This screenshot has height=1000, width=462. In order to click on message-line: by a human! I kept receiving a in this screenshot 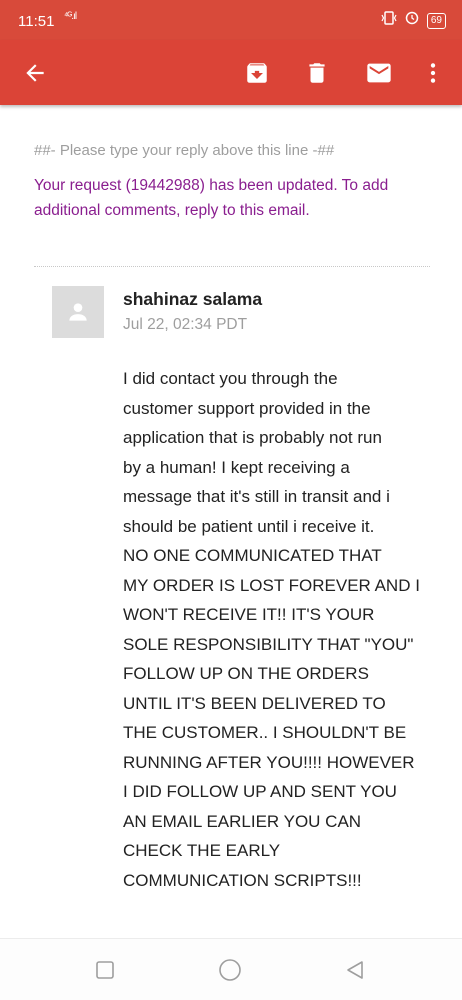, I will do `click(236, 467)`.